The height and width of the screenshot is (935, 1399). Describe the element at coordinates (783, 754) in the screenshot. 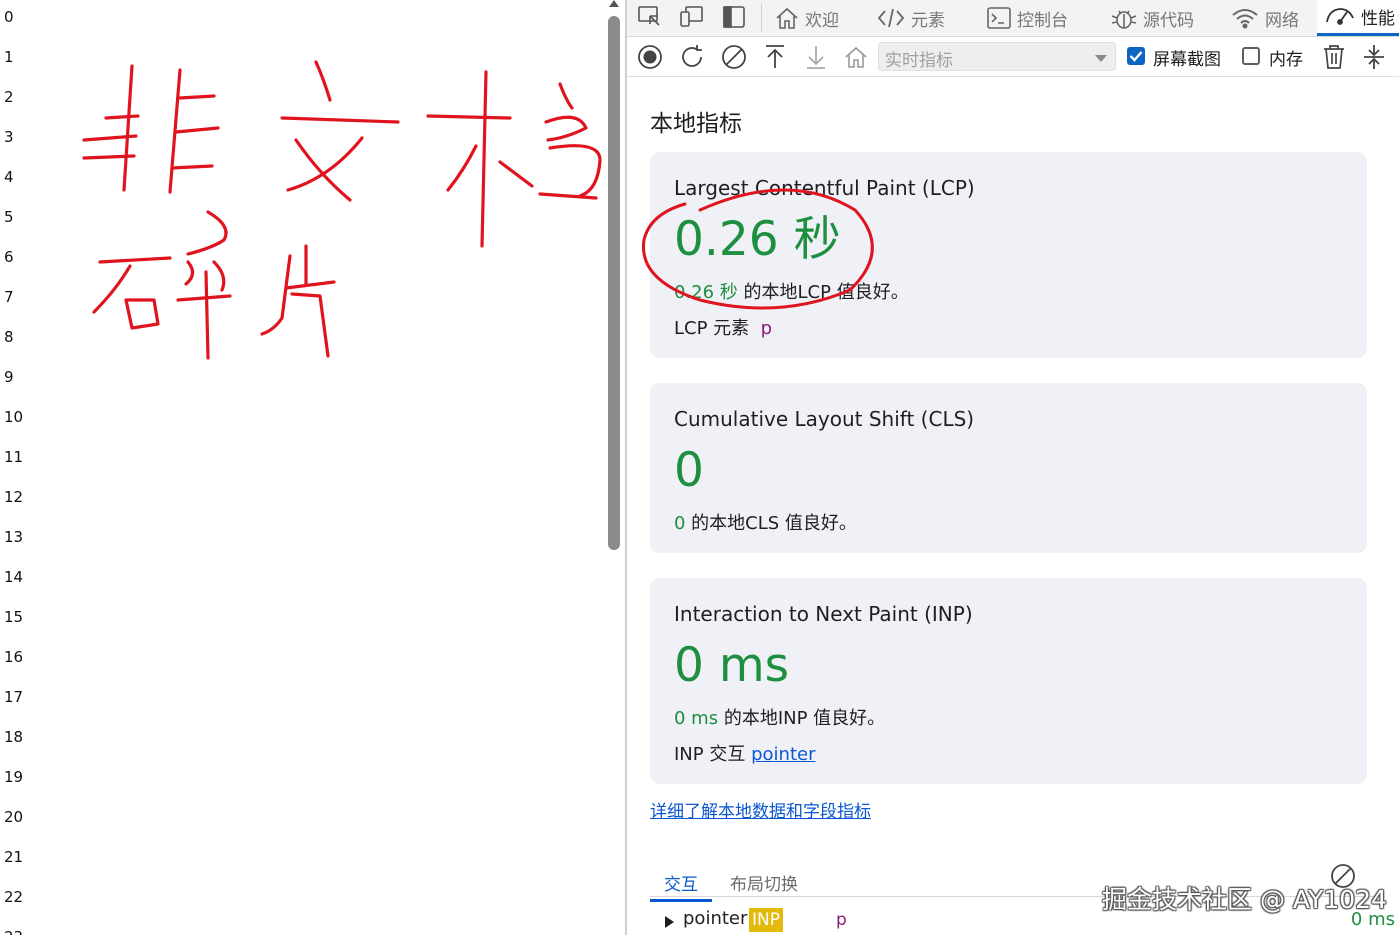

I see `inp-interaction-link: pointer` at that location.